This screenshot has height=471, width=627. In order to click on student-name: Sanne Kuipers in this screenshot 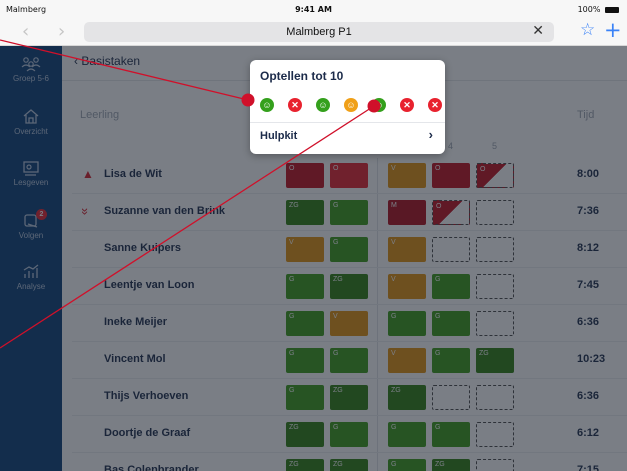, I will do `click(143, 248)`.